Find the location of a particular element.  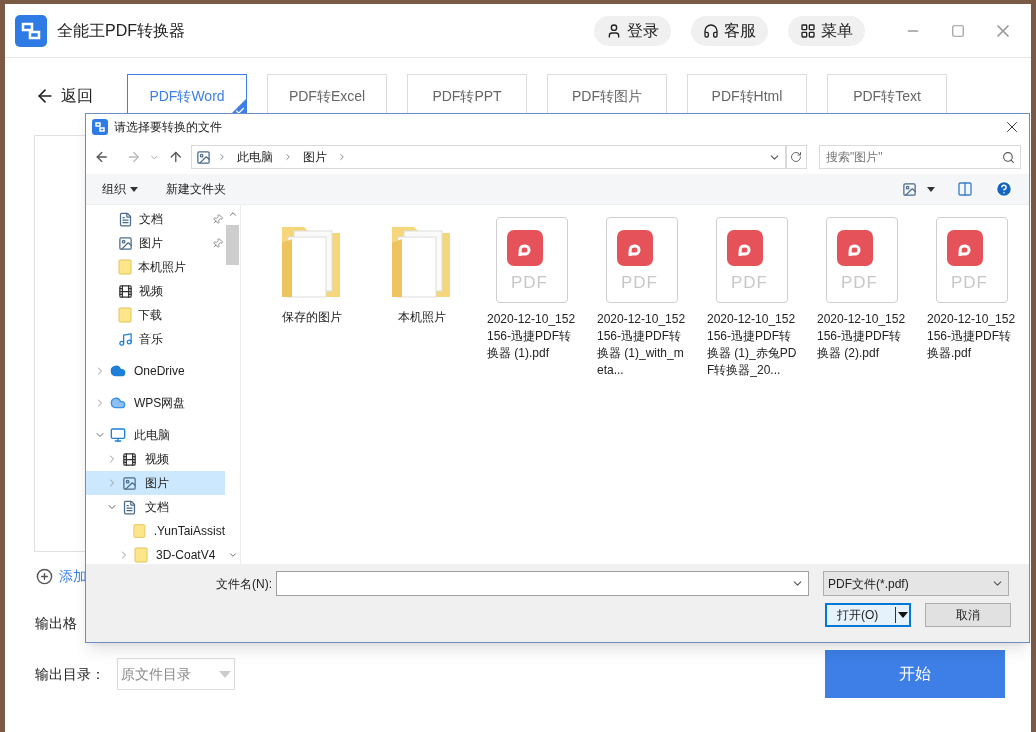

nav-tree-item: .YunTaiAssist is located at coordinates (155, 531).